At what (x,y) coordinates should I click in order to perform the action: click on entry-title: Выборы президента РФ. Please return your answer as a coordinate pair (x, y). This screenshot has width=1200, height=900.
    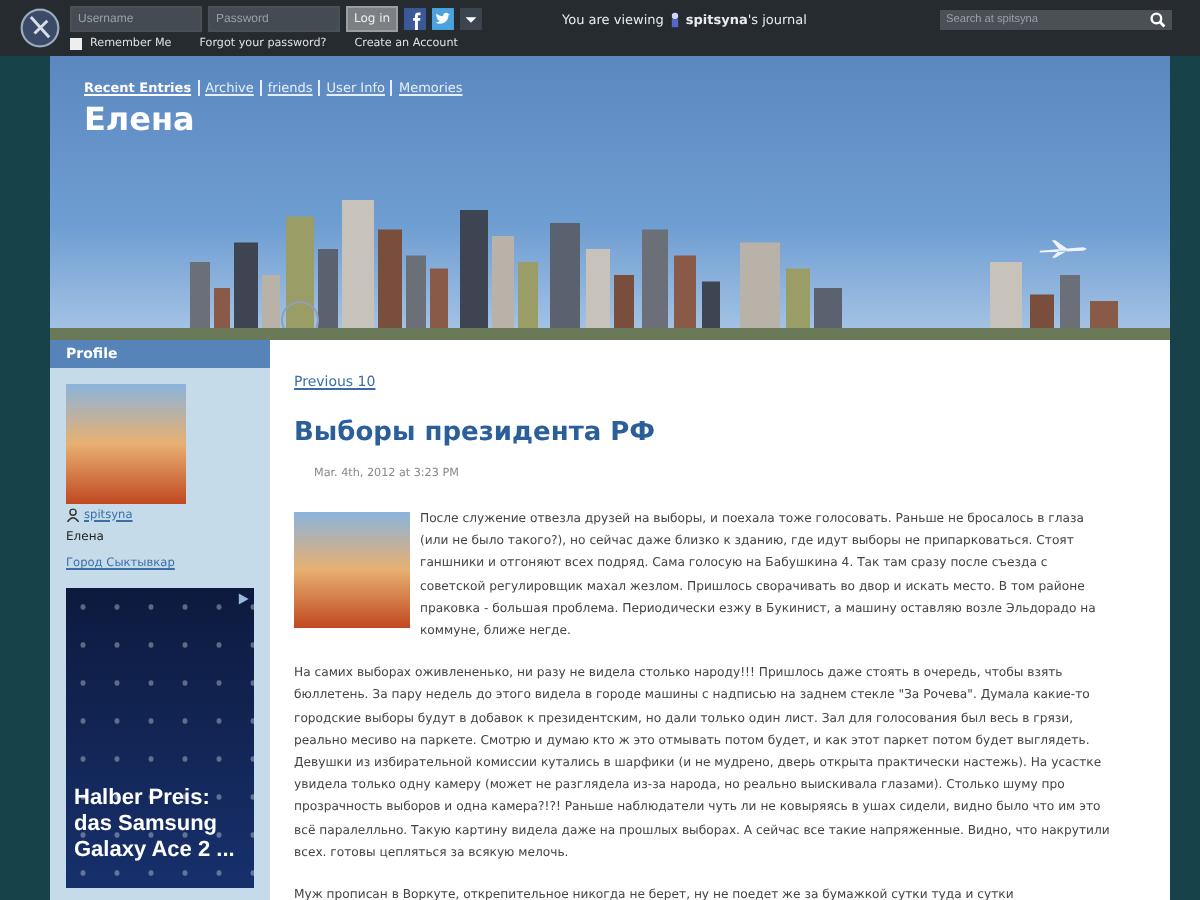
    Looking at the image, I should click on (704, 433).